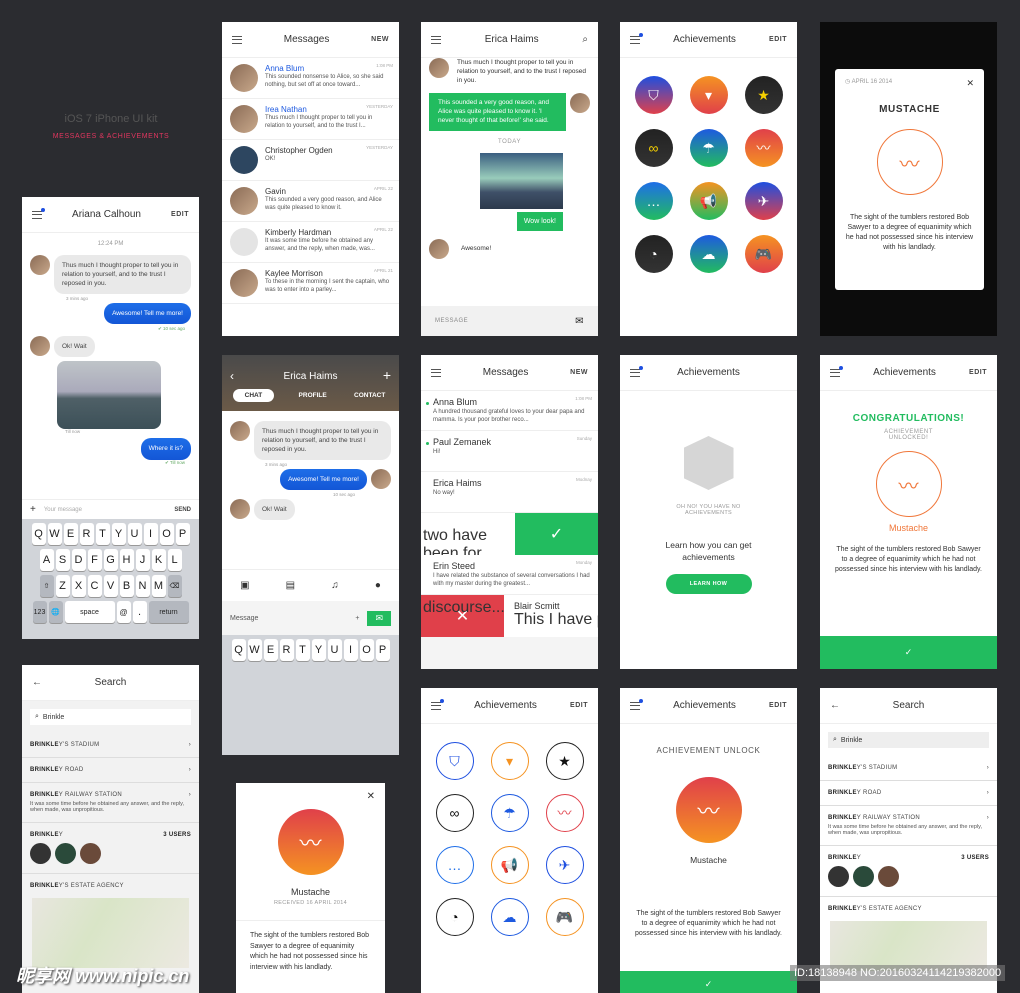 This screenshot has height=993, width=1020. Describe the element at coordinates (763, 201) in the screenshot. I see `plane-icon: ✈` at that location.